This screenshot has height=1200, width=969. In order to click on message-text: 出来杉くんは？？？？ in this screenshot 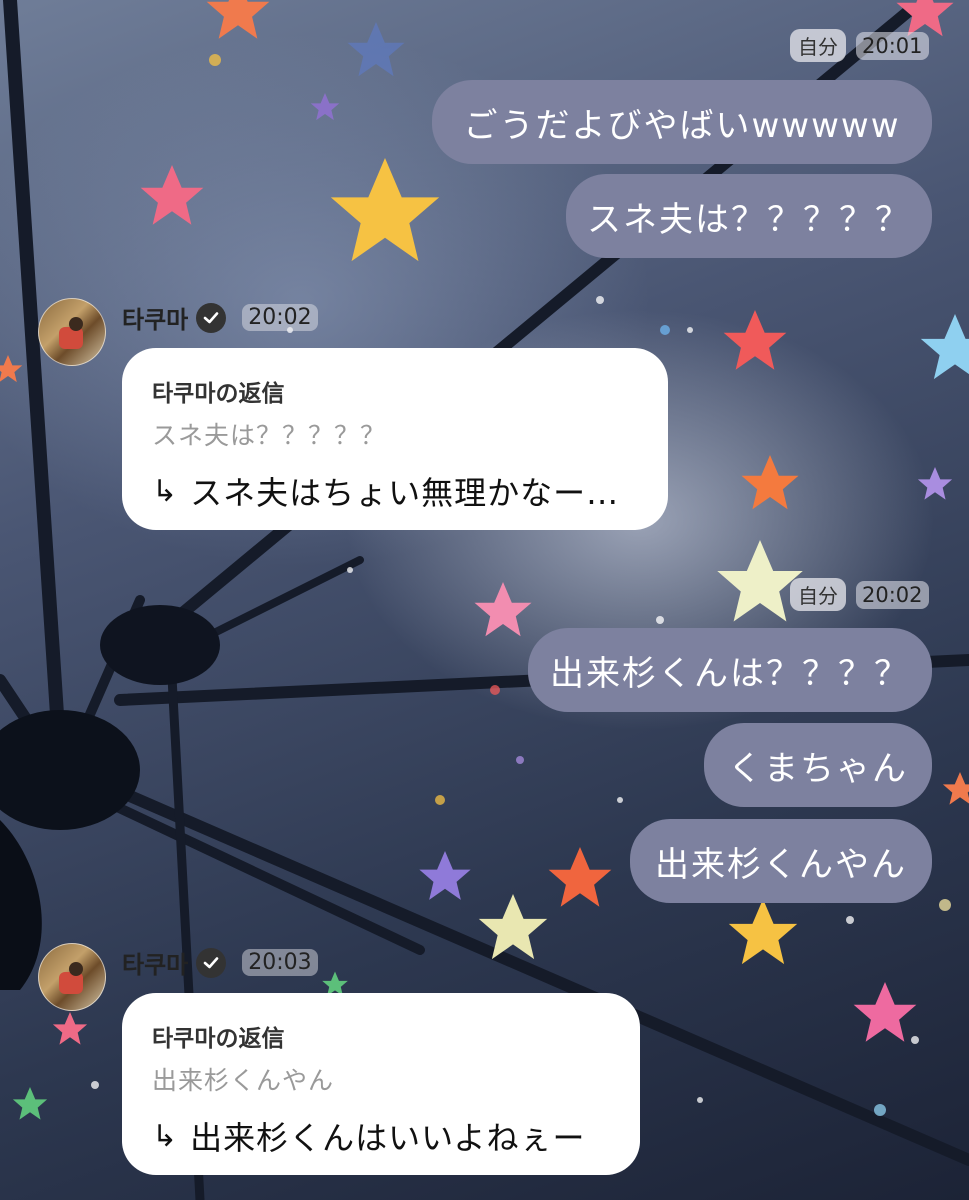, I will do `click(730, 673)`.